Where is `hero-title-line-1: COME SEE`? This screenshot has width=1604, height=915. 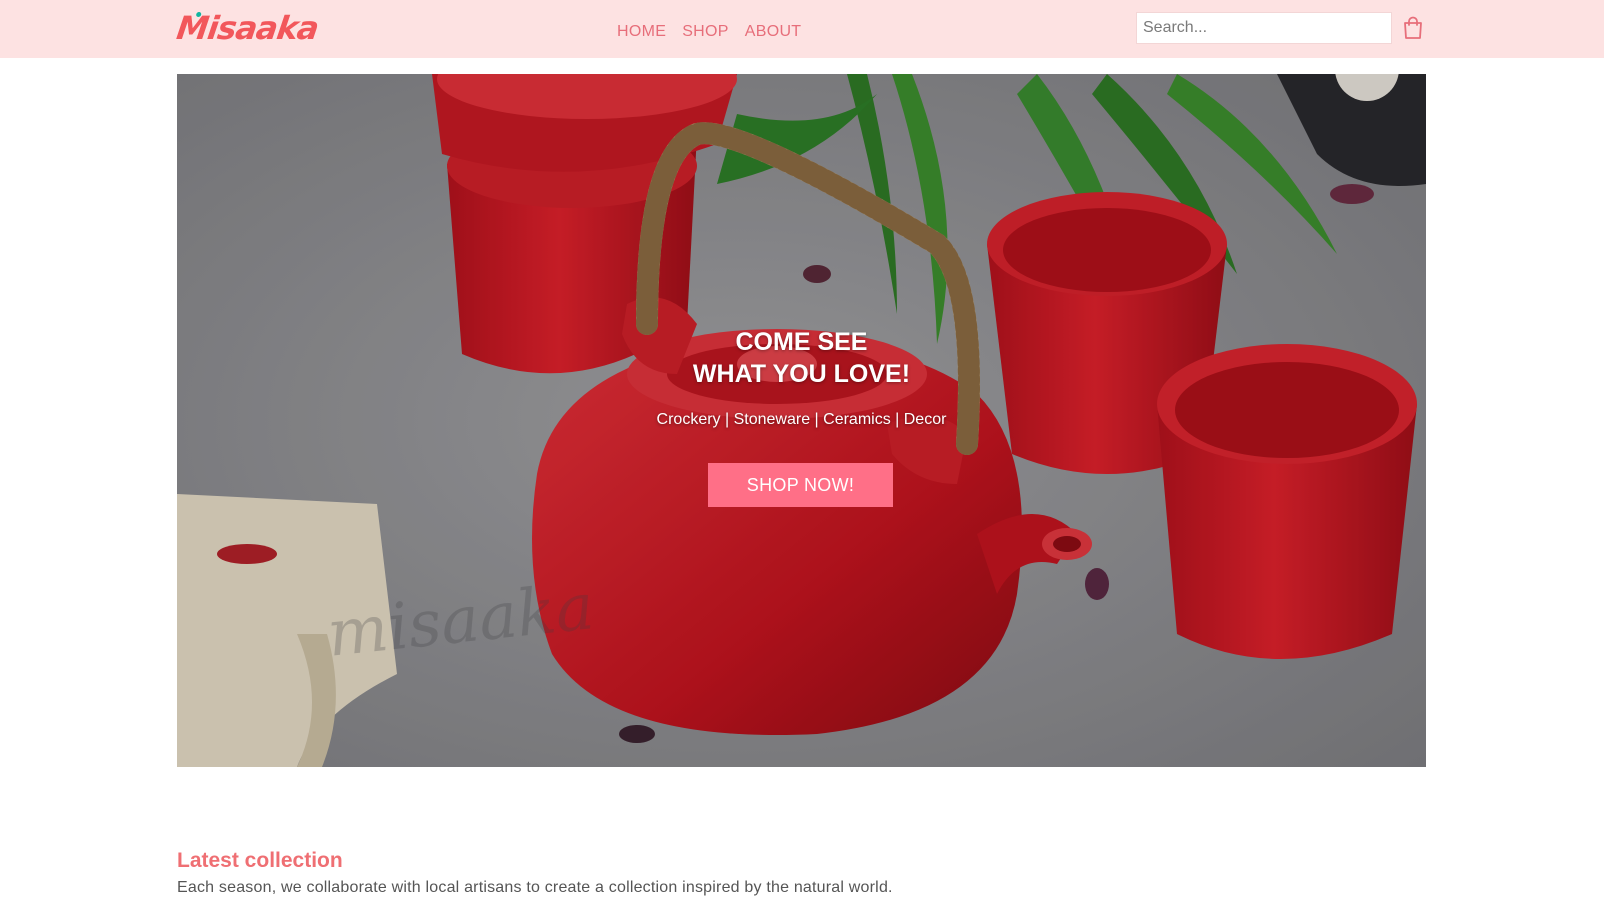
hero-title-line-1: COME SEE is located at coordinates (801, 342).